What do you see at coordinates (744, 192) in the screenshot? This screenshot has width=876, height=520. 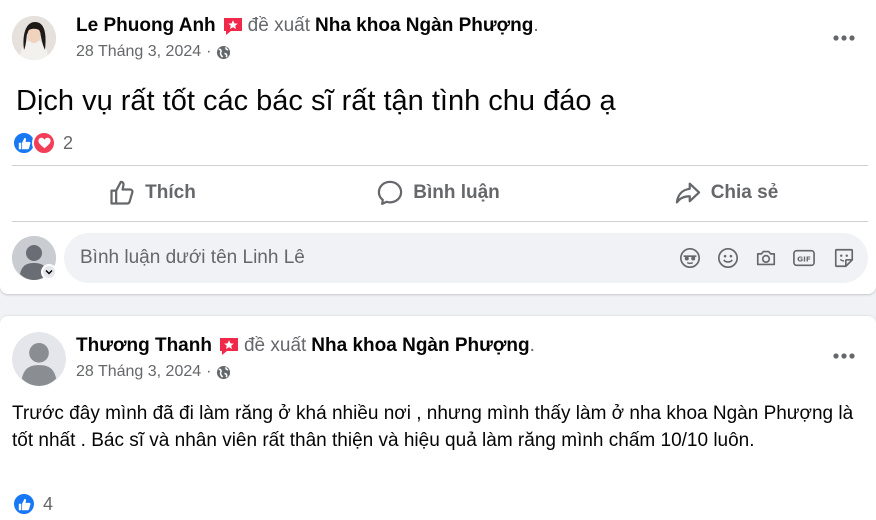 I see `share-label: Chia sẻ` at bounding box center [744, 192].